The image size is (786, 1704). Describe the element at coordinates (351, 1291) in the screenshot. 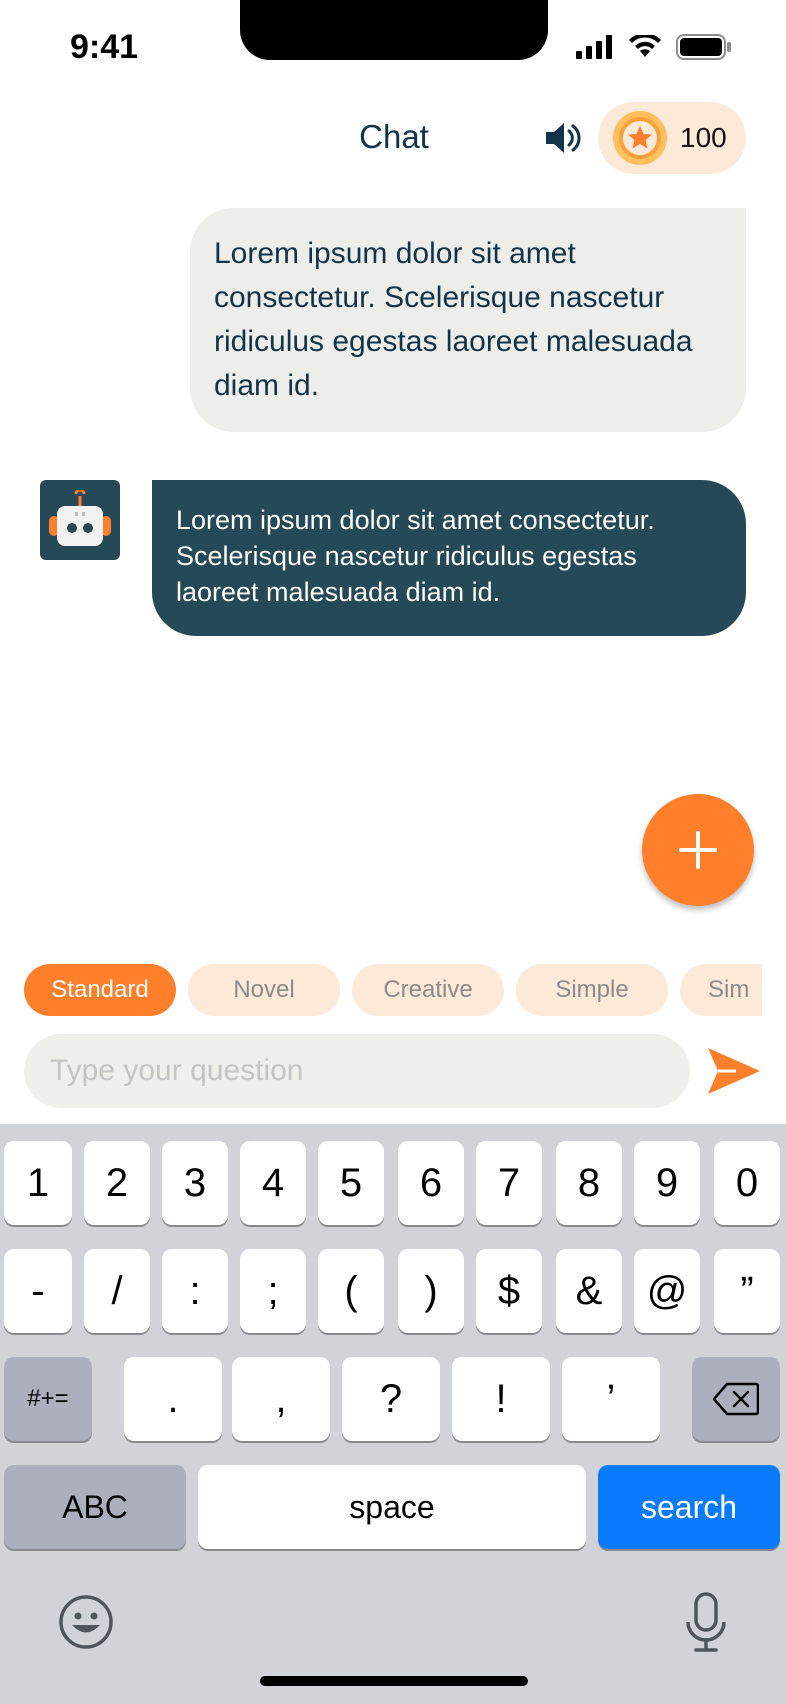

I see `key-open-paren: (` at that location.